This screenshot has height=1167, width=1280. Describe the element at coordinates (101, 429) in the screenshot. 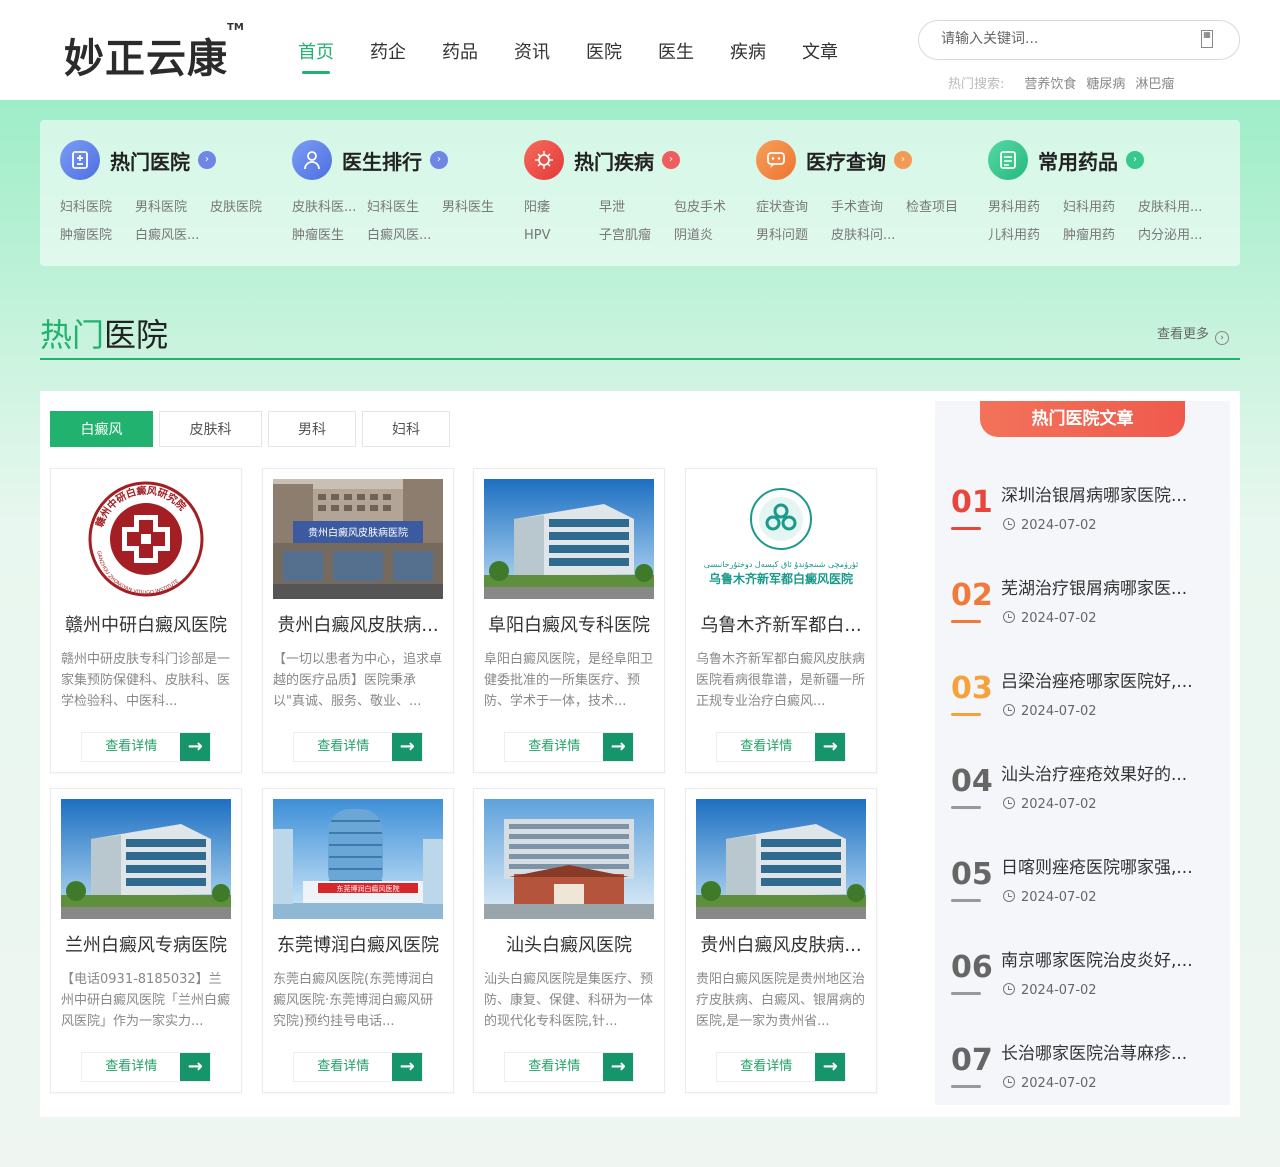

I see `tab-vitiligo: 白癜风` at that location.